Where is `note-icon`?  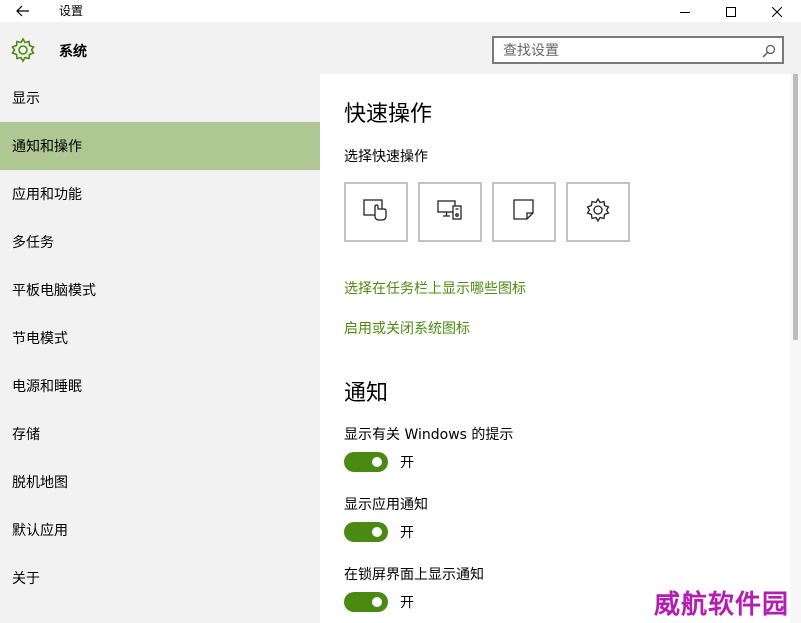 note-icon is located at coordinates (524, 212).